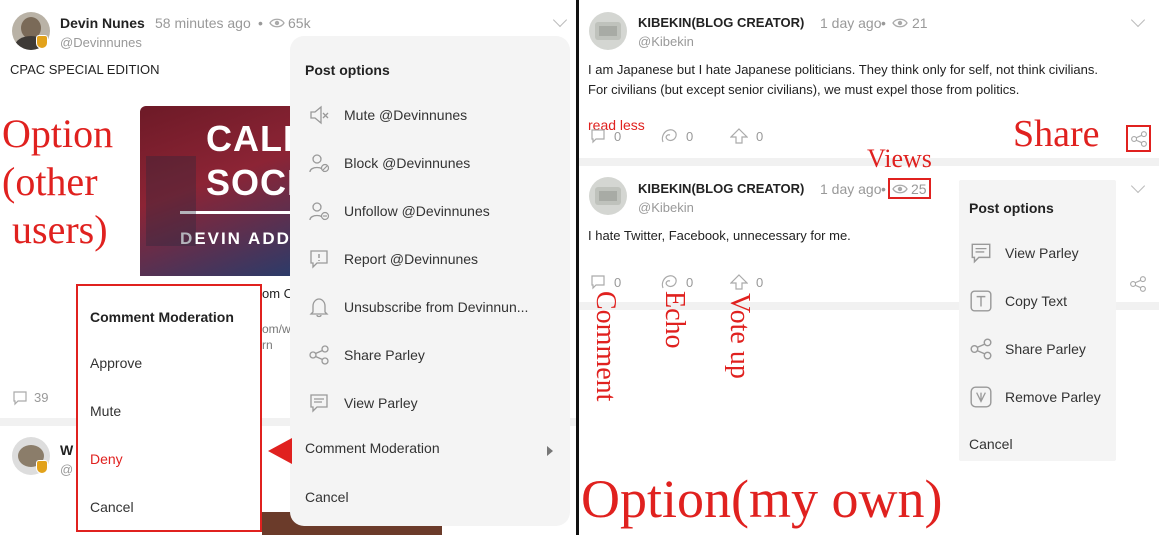  I want to click on menu-item-label: Mute @Devinnunes, so click(406, 115).